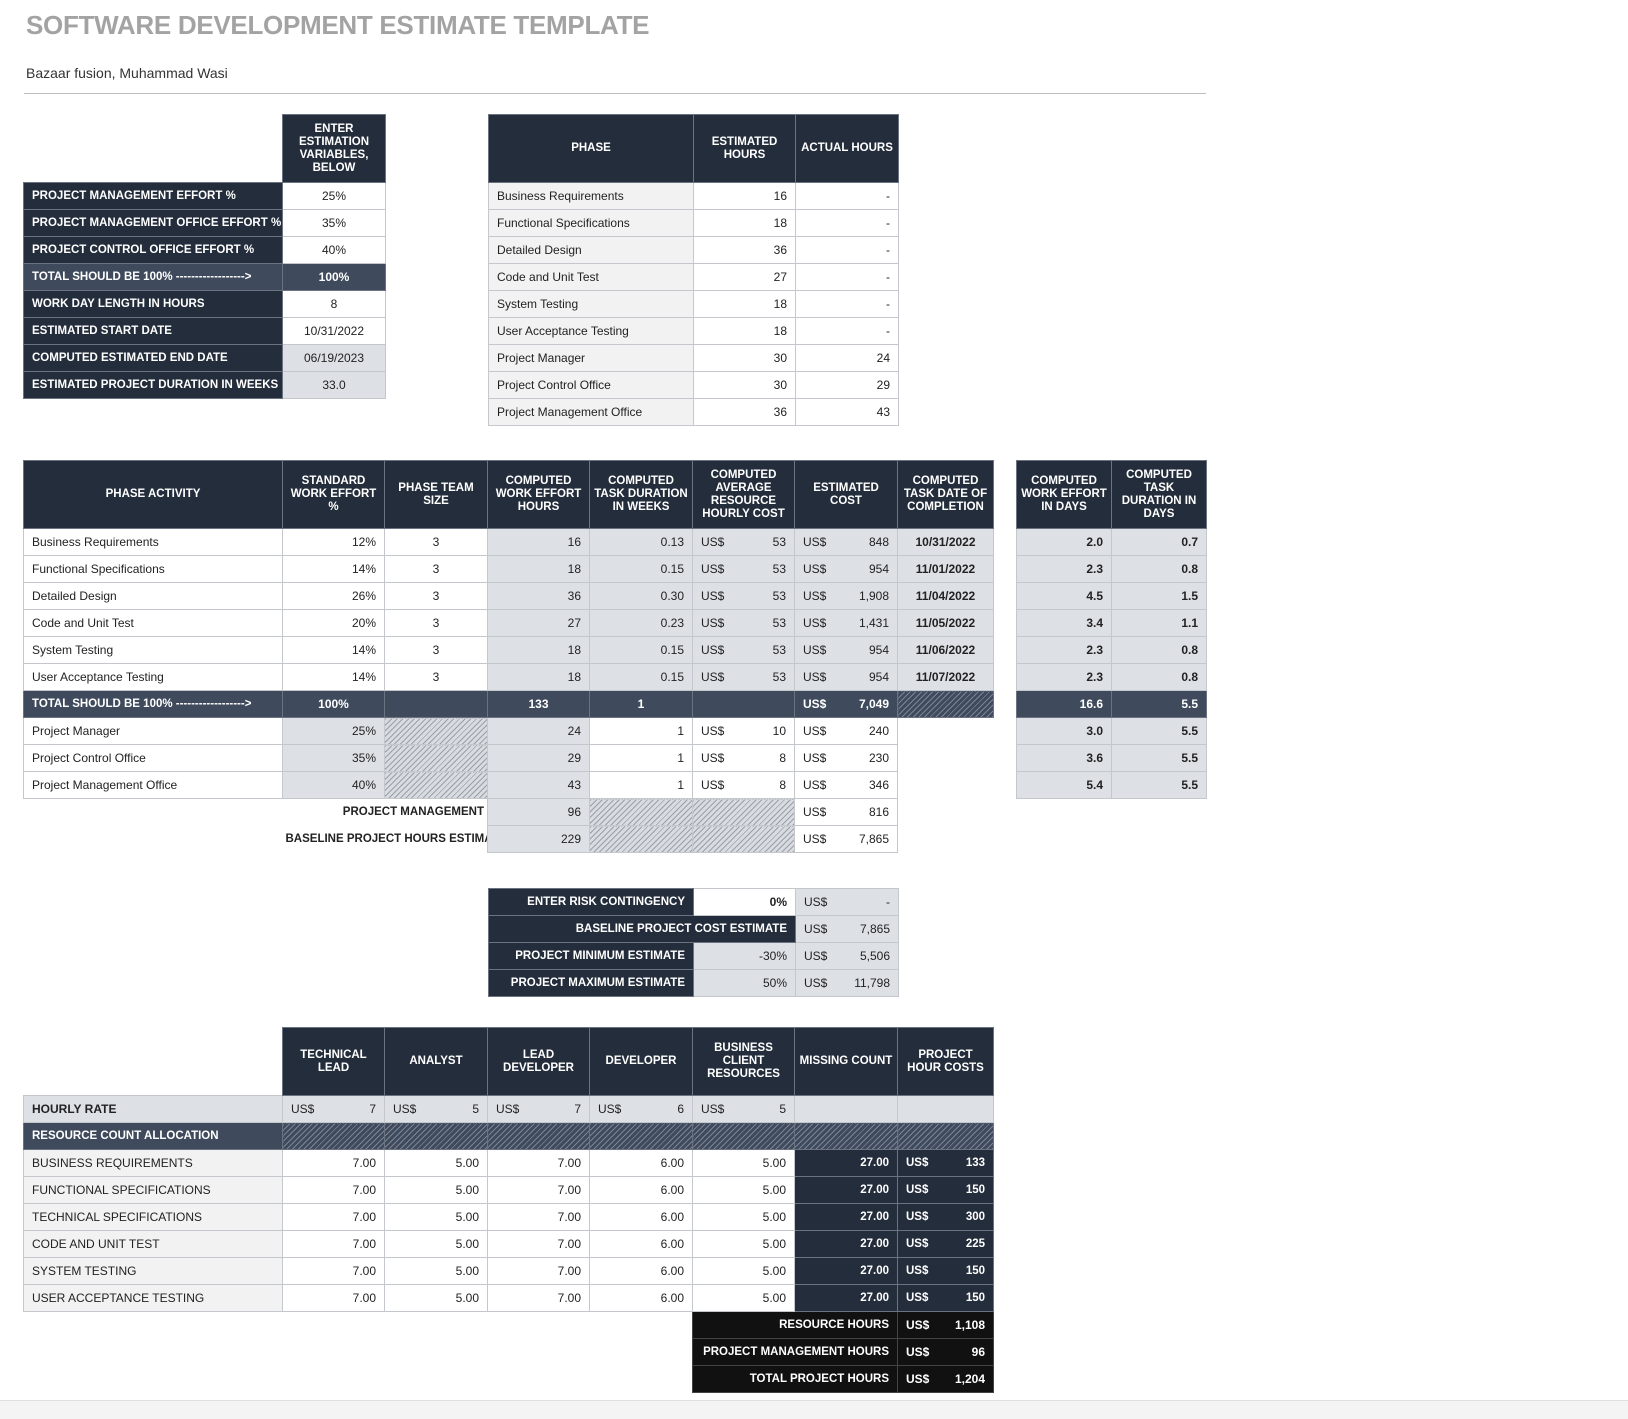 The width and height of the screenshot is (1628, 1419). Describe the element at coordinates (153, 542) in the screenshot. I see `activity-name: Business Requirements` at that location.